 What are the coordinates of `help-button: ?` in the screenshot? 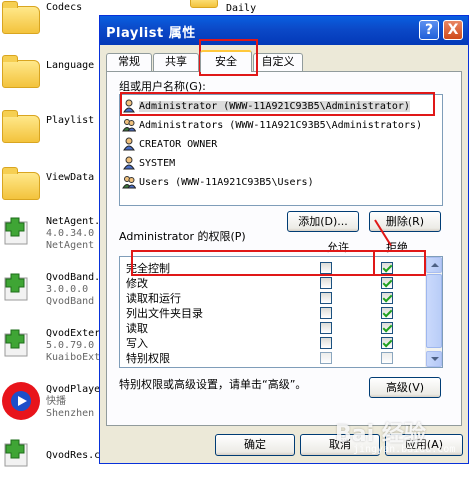 It's located at (429, 30).